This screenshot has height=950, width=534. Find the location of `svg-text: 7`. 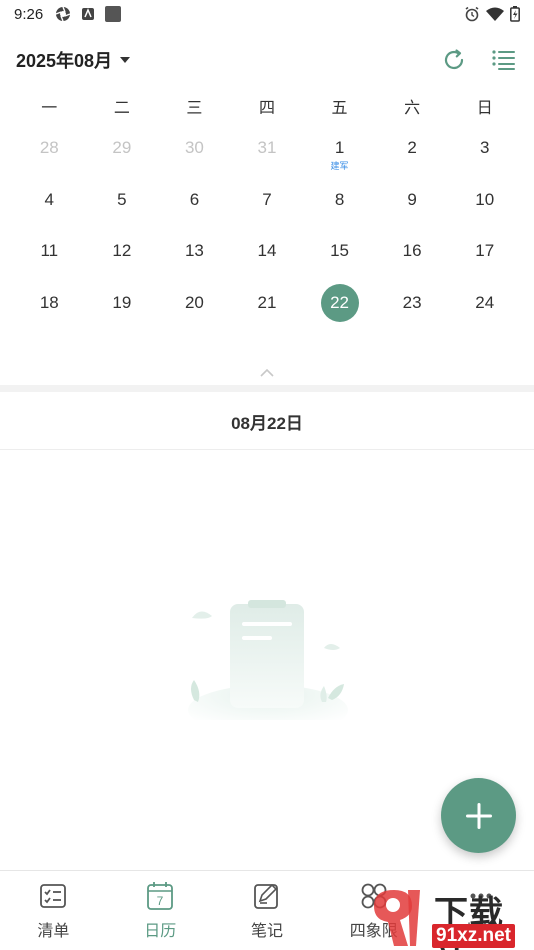

svg-text: 7 is located at coordinates (160, 901).